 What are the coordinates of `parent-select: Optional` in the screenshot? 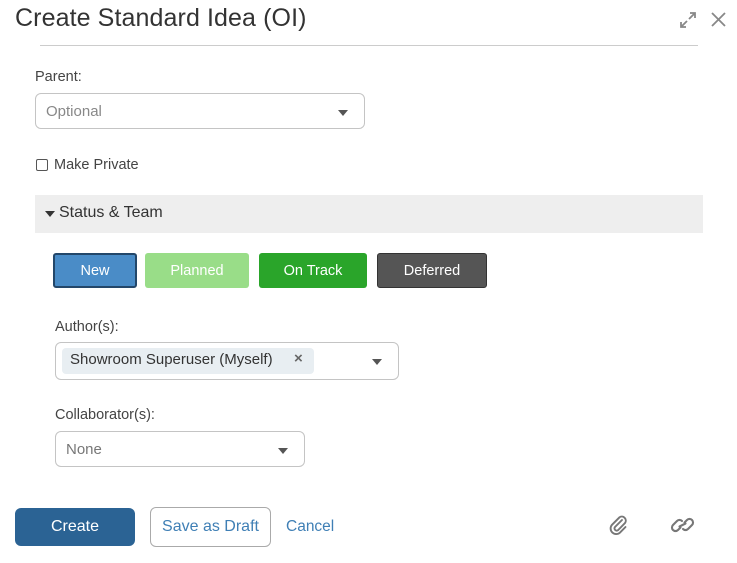 It's located at (200, 111).